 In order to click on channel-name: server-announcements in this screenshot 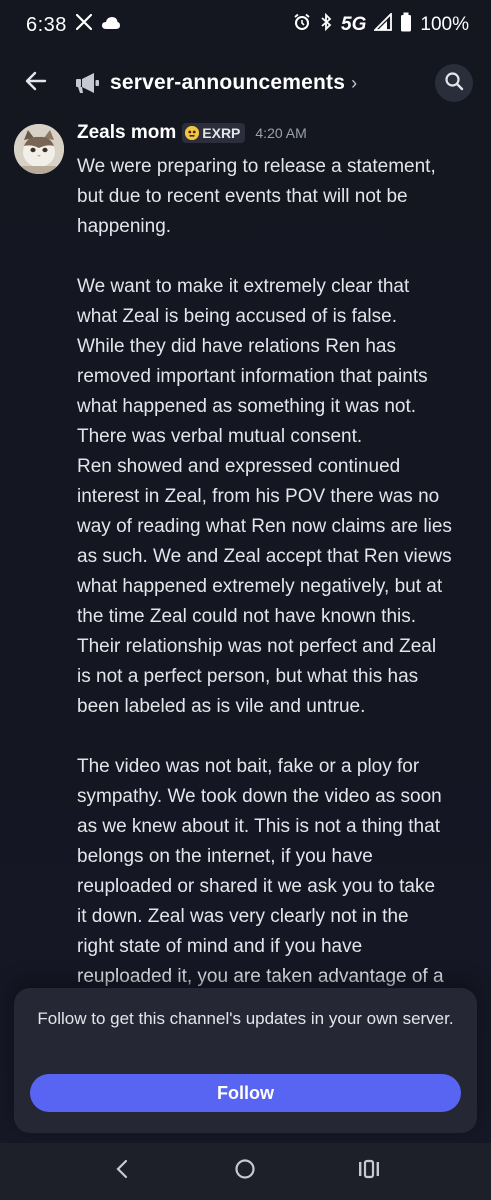, I will do `click(227, 83)`.